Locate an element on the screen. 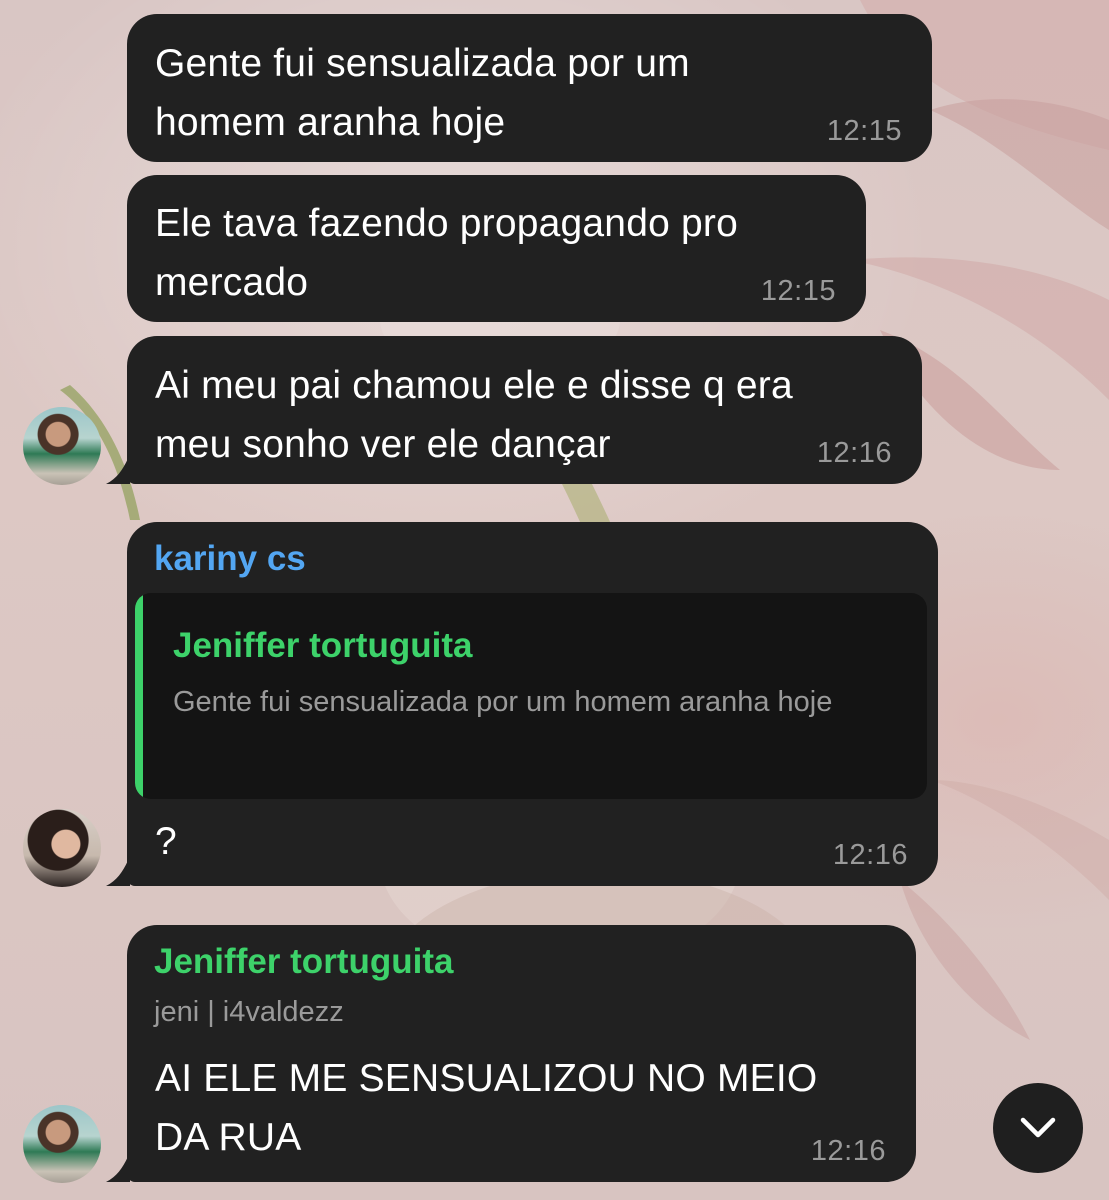 Image resolution: width=1109 pixels, height=1200 pixels. message-text: ? is located at coordinates (166, 841).